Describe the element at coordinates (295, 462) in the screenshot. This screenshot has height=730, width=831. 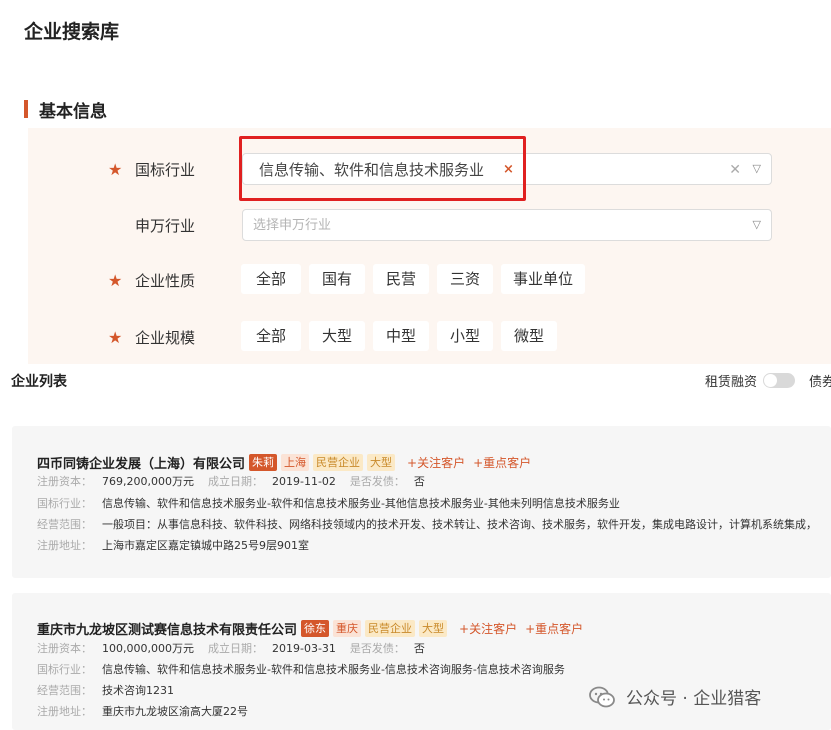
I see `region-tag: 上海` at that location.